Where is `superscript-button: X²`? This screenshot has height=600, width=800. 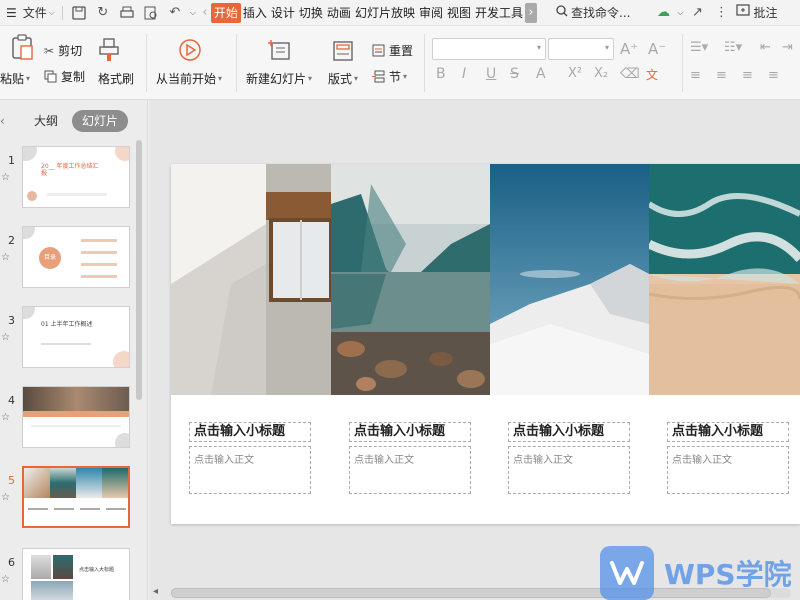
superscript-button: X² is located at coordinates (575, 73).